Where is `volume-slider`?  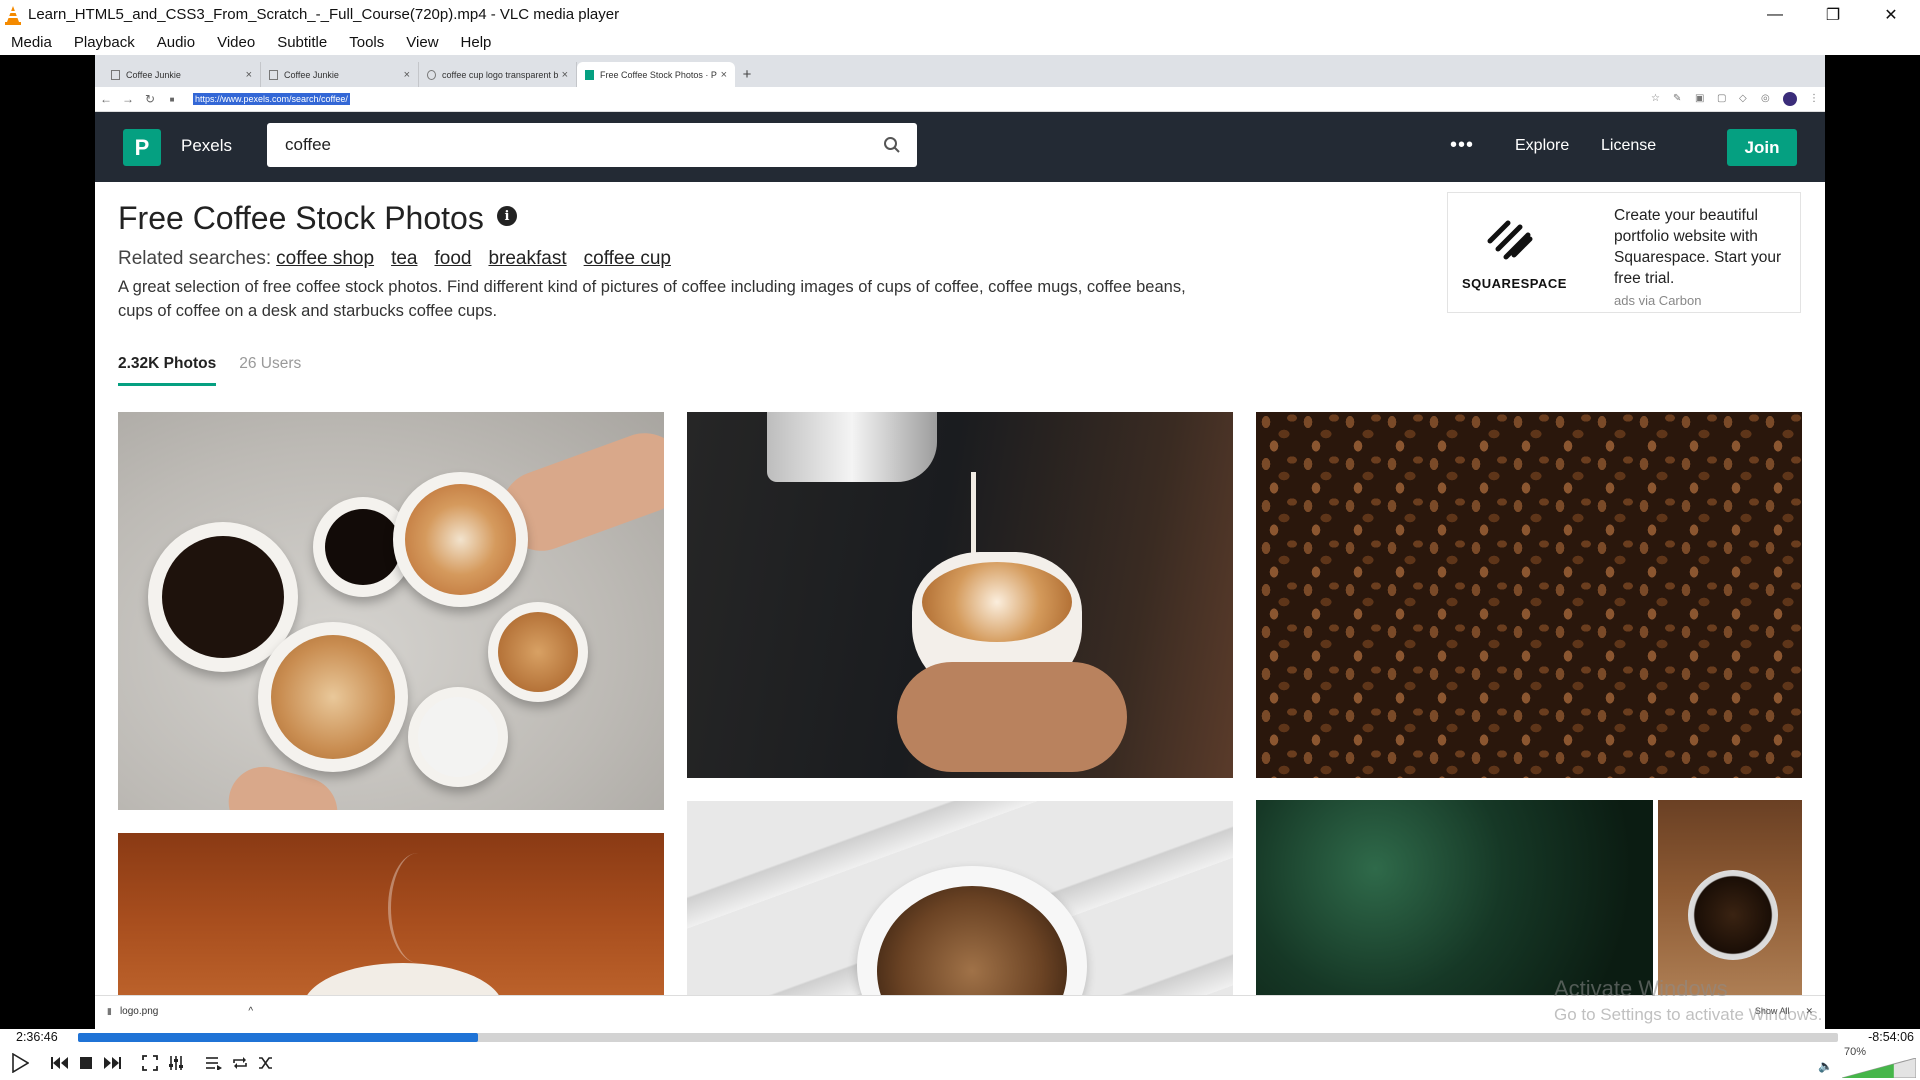 volume-slider is located at coordinates (1879, 1068).